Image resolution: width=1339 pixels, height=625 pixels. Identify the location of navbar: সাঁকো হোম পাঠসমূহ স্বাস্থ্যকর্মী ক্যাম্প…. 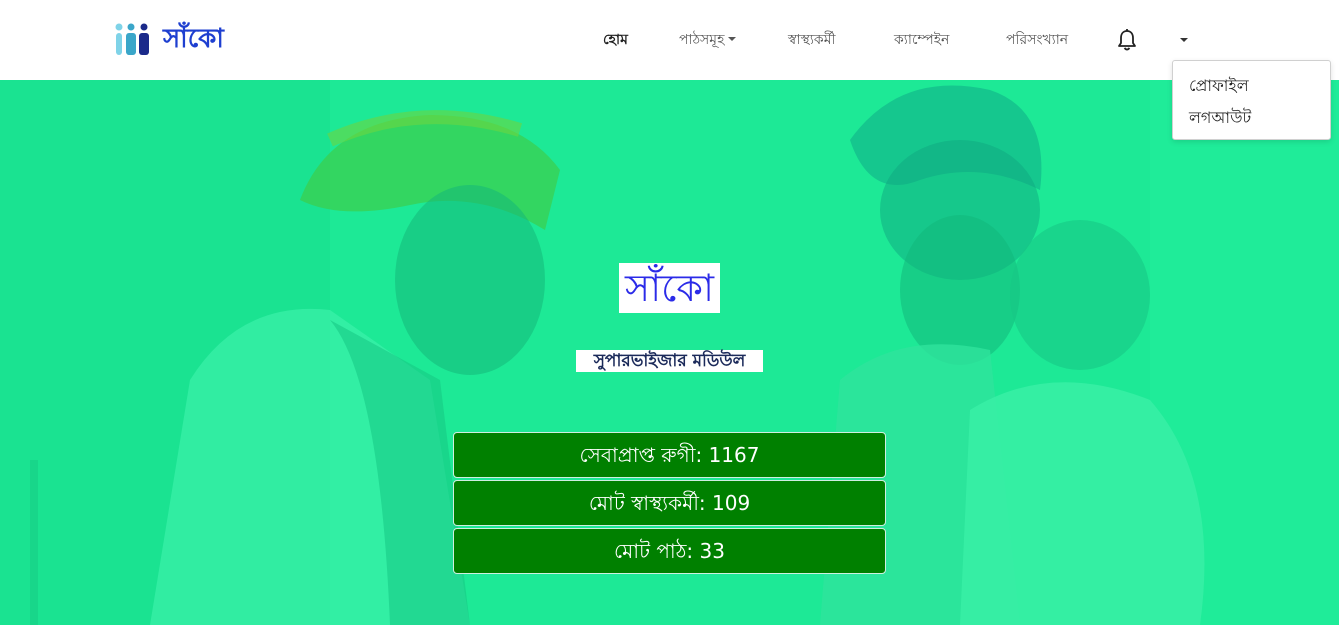
(669, 40).